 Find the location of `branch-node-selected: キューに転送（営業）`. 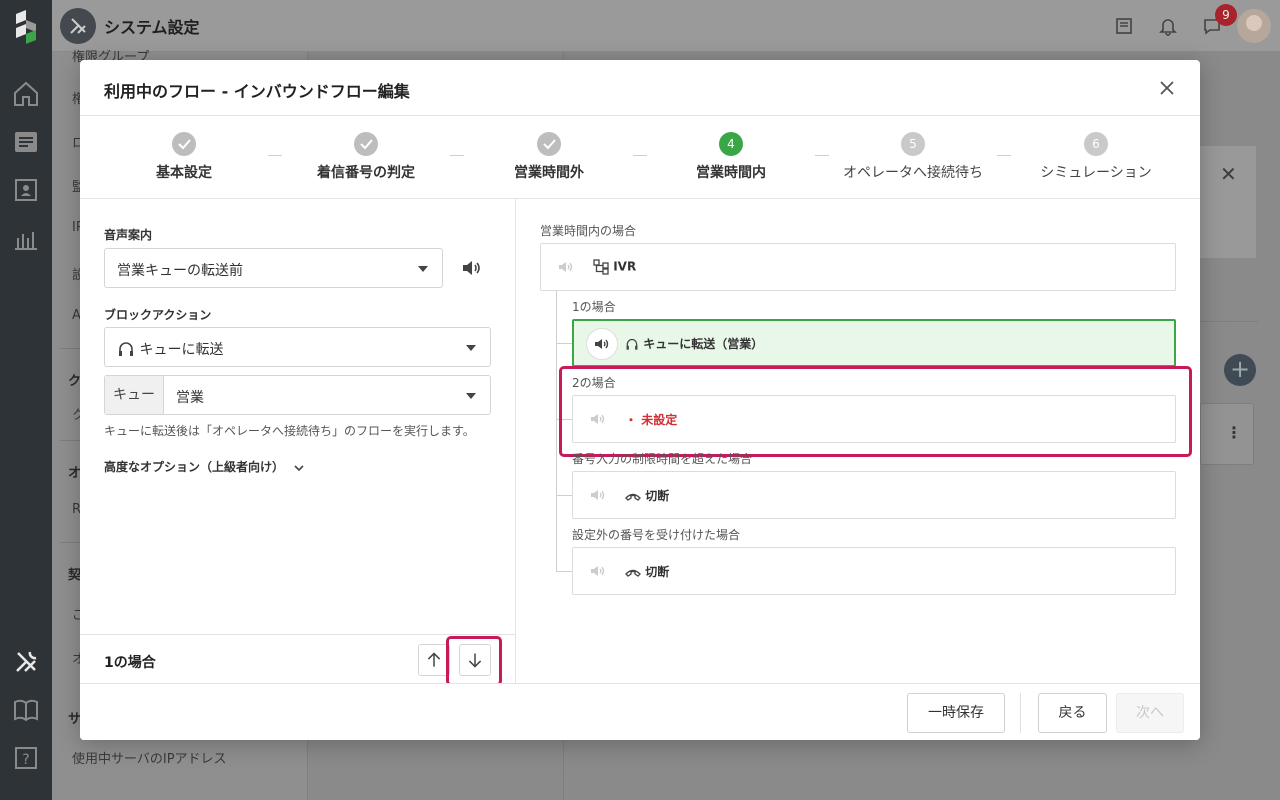

branch-node-selected: キューに転送（営業） is located at coordinates (874, 343).